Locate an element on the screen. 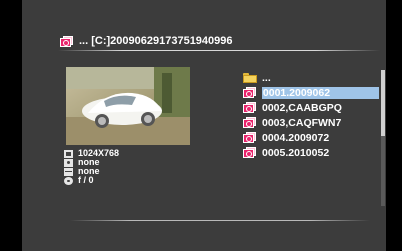 This screenshot has height=251, width=402. resolution-icon is located at coordinates (68, 153).